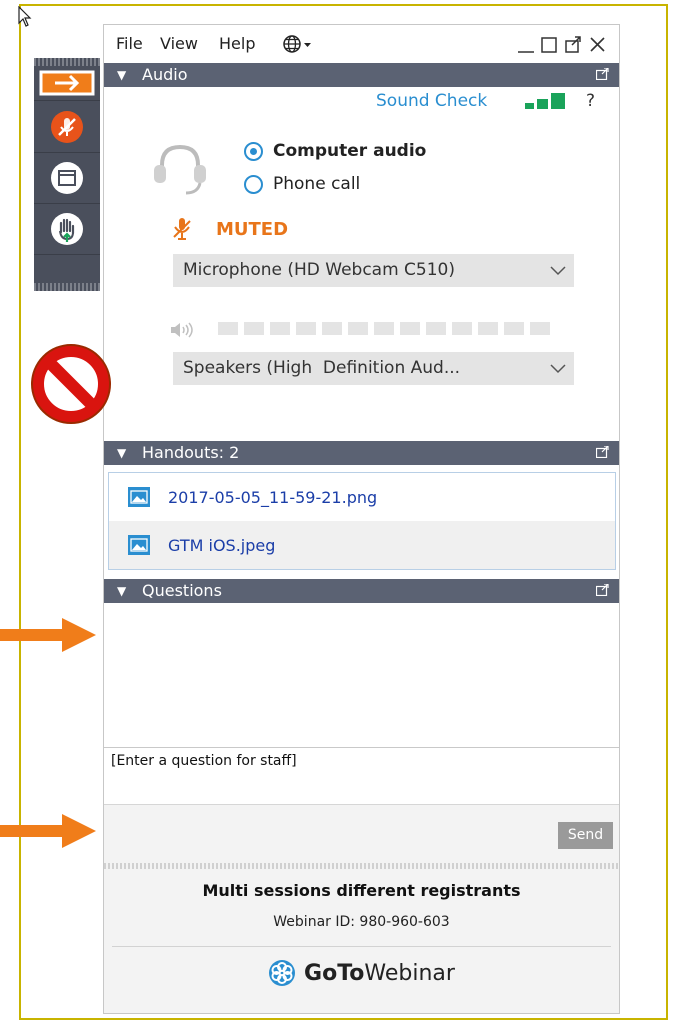 The height and width of the screenshot is (1024, 675). What do you see at coordinates (221, 545) in the screenshot?
I see `handout-file-name: GTM iOS.jpeg` at bounding box center [221, 545].